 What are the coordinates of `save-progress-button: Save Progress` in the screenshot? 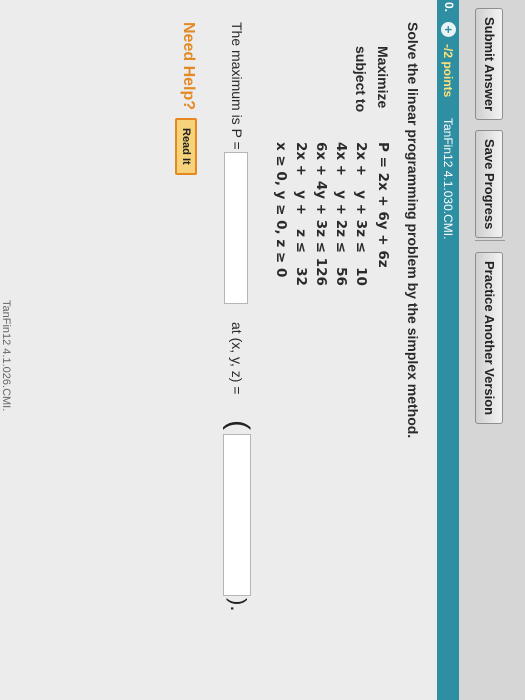 It's located at (489, 184).